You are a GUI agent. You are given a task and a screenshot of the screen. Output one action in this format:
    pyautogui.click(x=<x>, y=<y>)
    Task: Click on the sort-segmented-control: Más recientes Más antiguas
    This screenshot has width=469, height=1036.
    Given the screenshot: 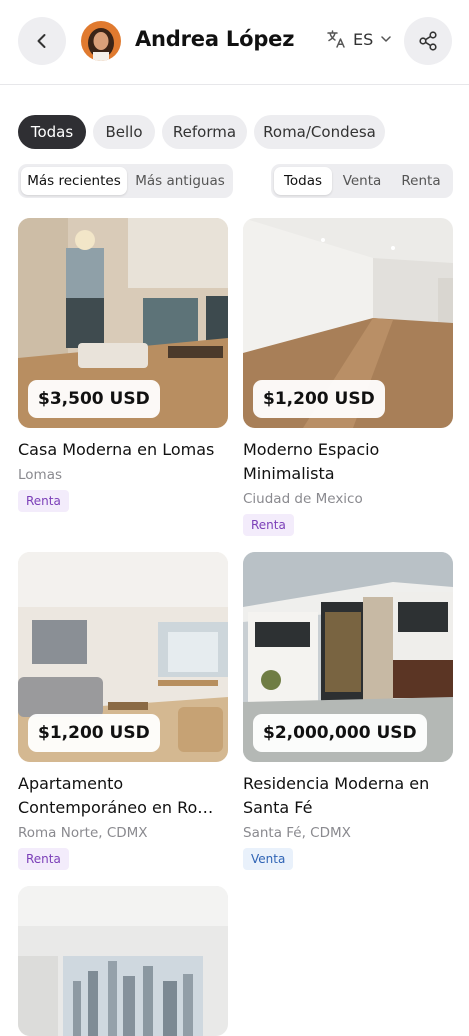 What is the action you would take?
    pyautogui.click(x=125, y=181)
    